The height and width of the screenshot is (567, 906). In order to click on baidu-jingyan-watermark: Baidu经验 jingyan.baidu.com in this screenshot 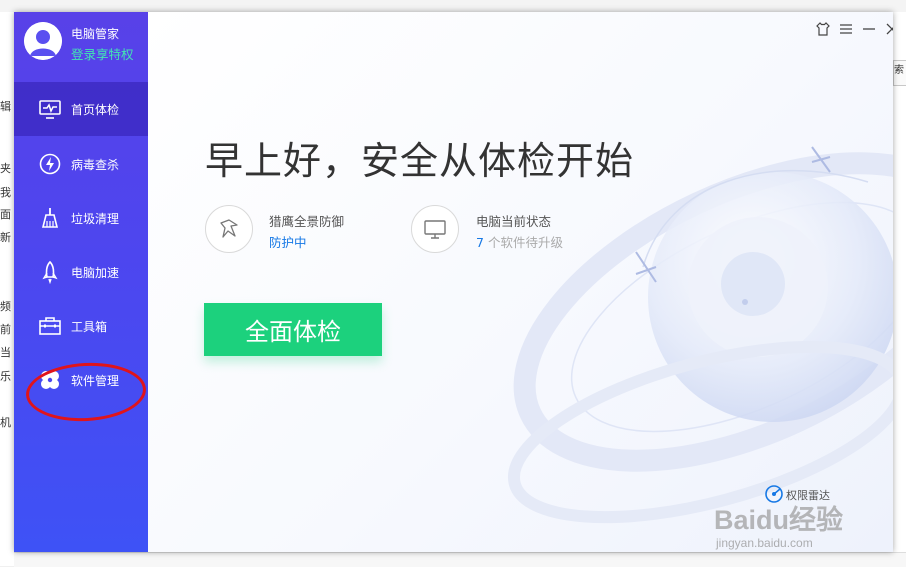, I will do `click(799, 525)`.